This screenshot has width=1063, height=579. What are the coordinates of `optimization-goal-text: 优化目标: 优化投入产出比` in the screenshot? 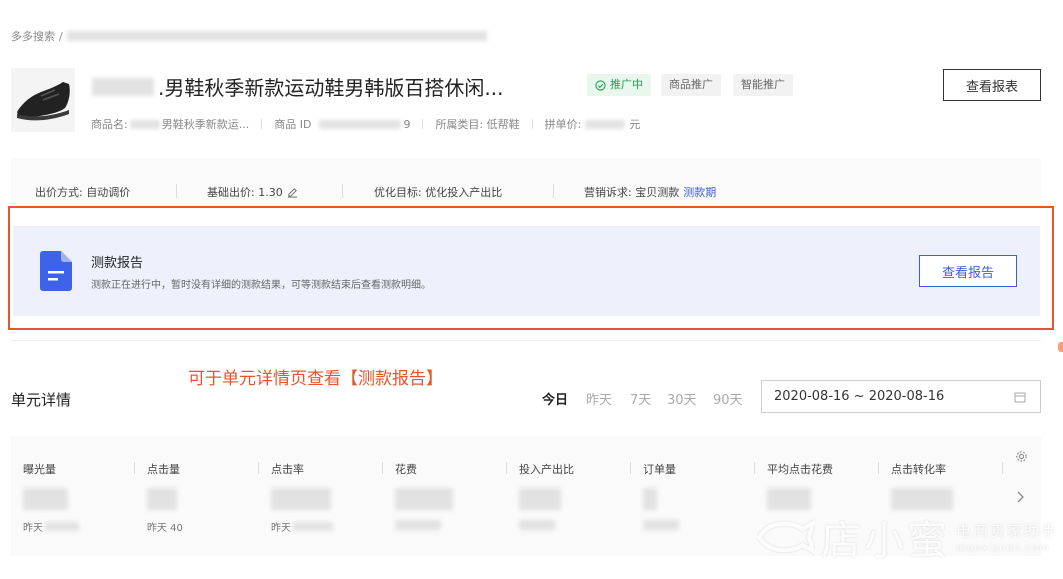 It's located at (438, 192).